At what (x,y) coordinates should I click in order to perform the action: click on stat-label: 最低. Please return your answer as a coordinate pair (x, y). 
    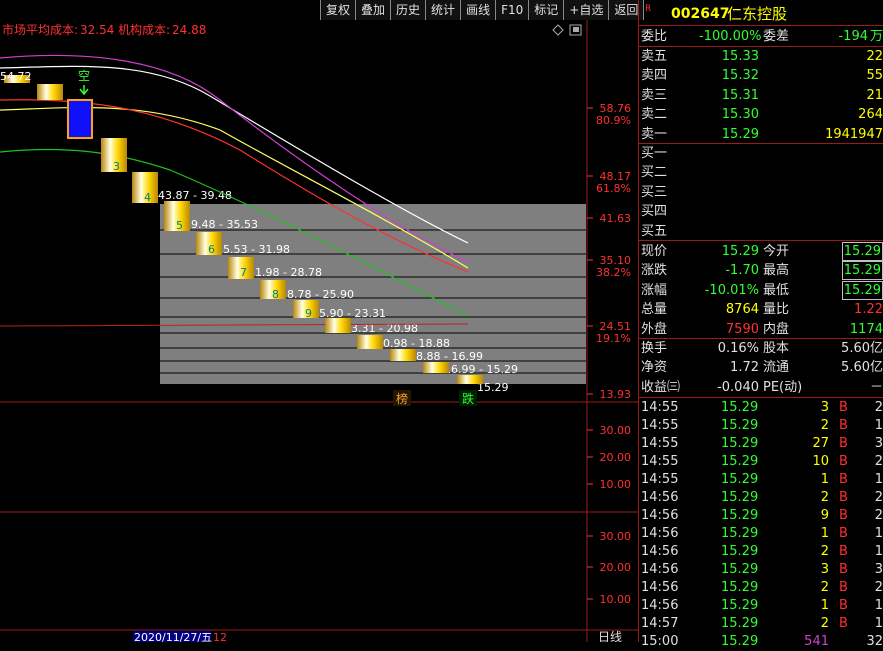
    Looking at the image, I should click on (776, 290).